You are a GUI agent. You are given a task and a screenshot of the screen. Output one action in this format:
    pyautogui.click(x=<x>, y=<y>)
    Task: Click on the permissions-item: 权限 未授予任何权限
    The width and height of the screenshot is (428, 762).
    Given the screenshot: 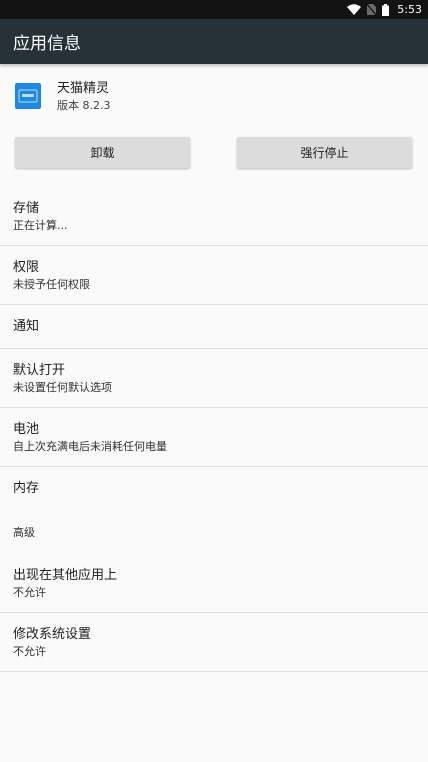 What is the action you would take?
    pyautogui.click(x=214, y=275)
    